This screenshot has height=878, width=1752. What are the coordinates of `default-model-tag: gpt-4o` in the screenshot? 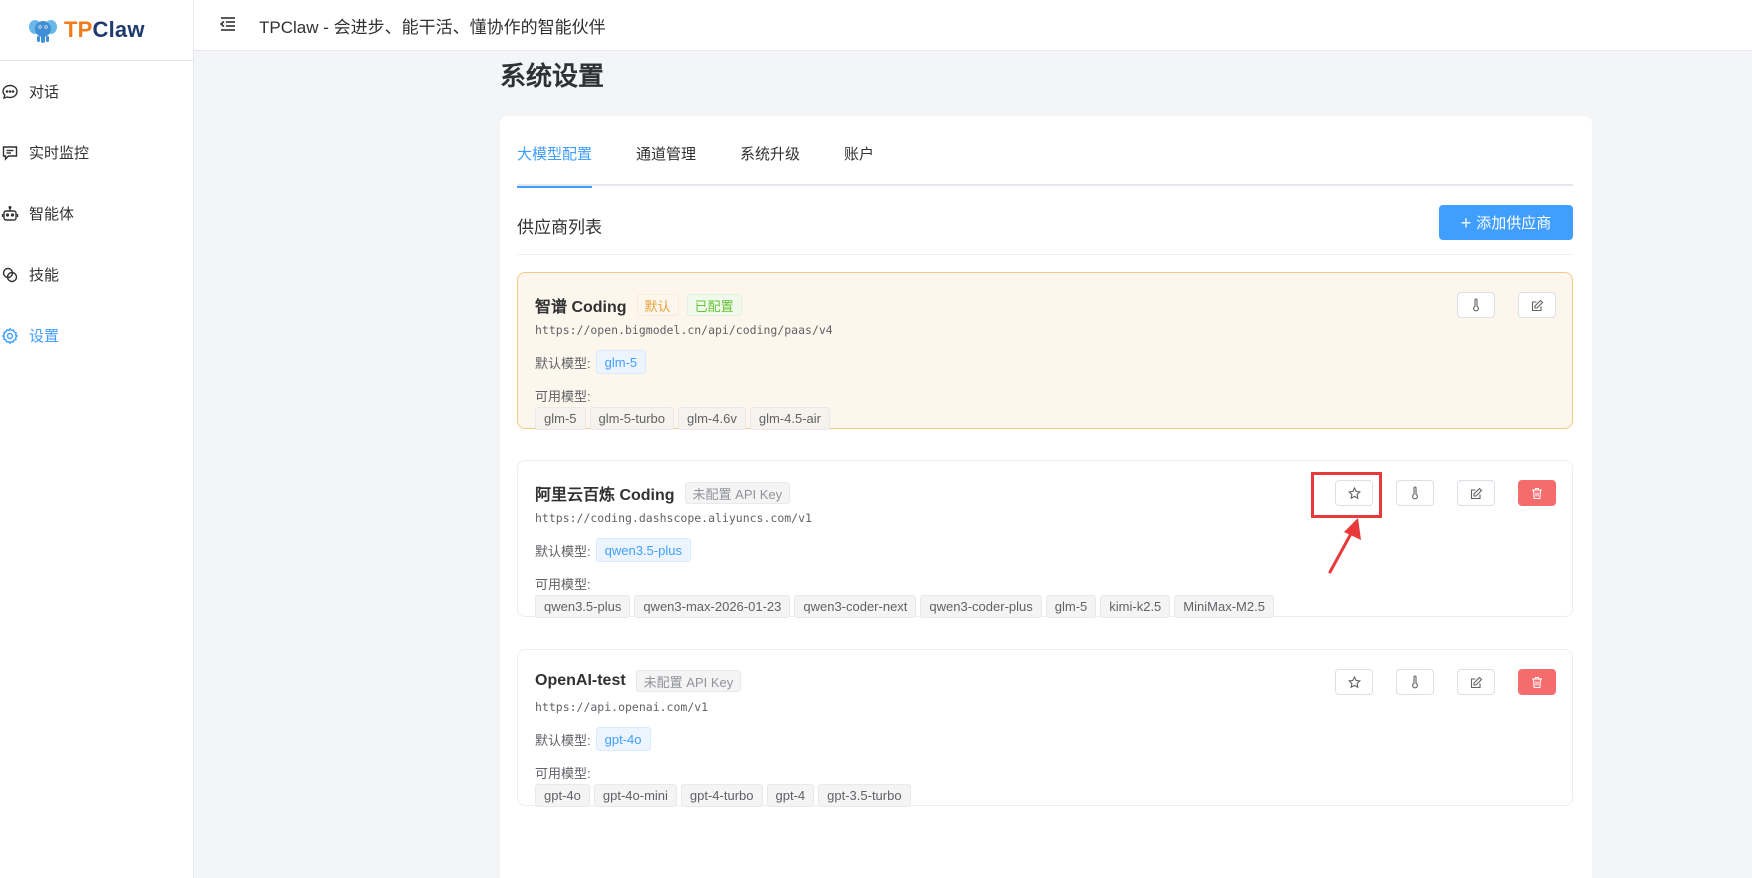 It's located at (623, 739).